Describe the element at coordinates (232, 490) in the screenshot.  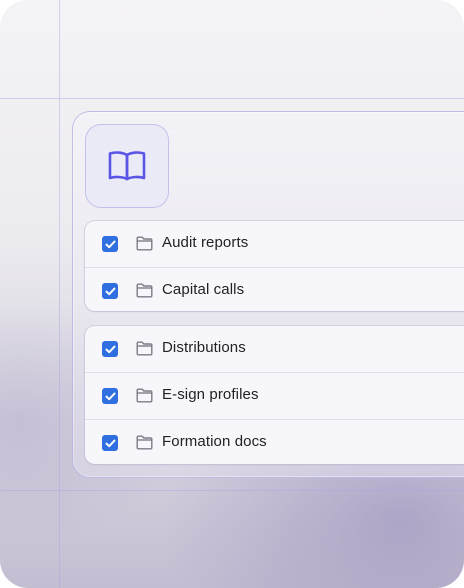
I see `guide-line-bottom` at that location.